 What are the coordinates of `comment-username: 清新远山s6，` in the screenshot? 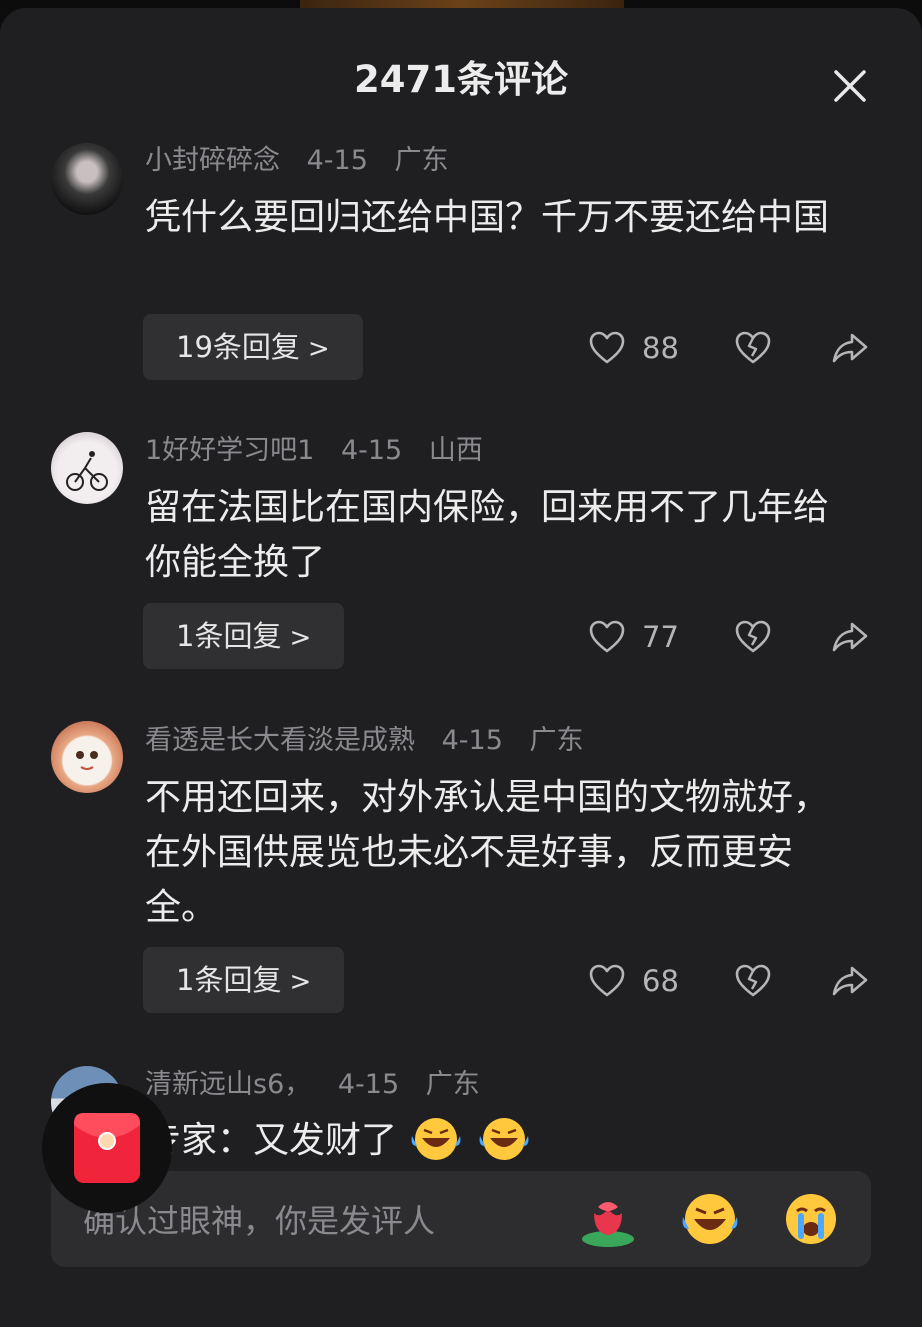 It's located at (228, 1084).